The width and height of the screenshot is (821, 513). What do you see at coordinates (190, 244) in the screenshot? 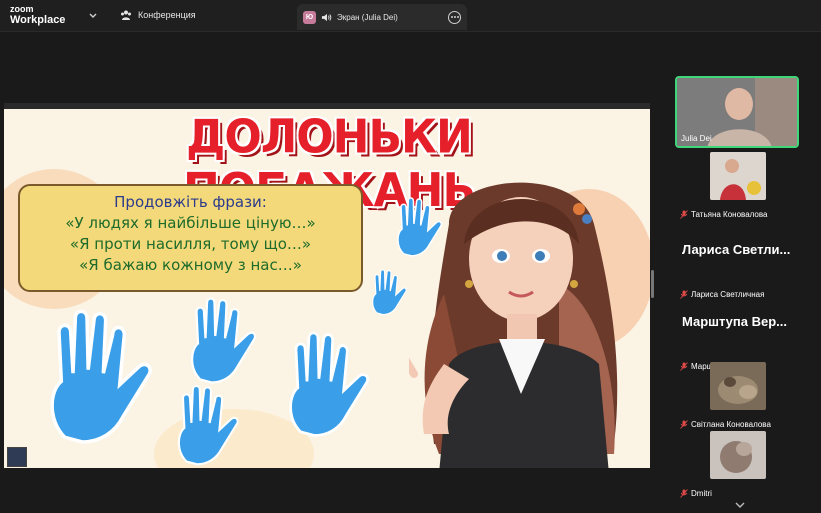
I see `phrase-line: «Я проти насилля, тому що…»` at bounding box center [190, 244].